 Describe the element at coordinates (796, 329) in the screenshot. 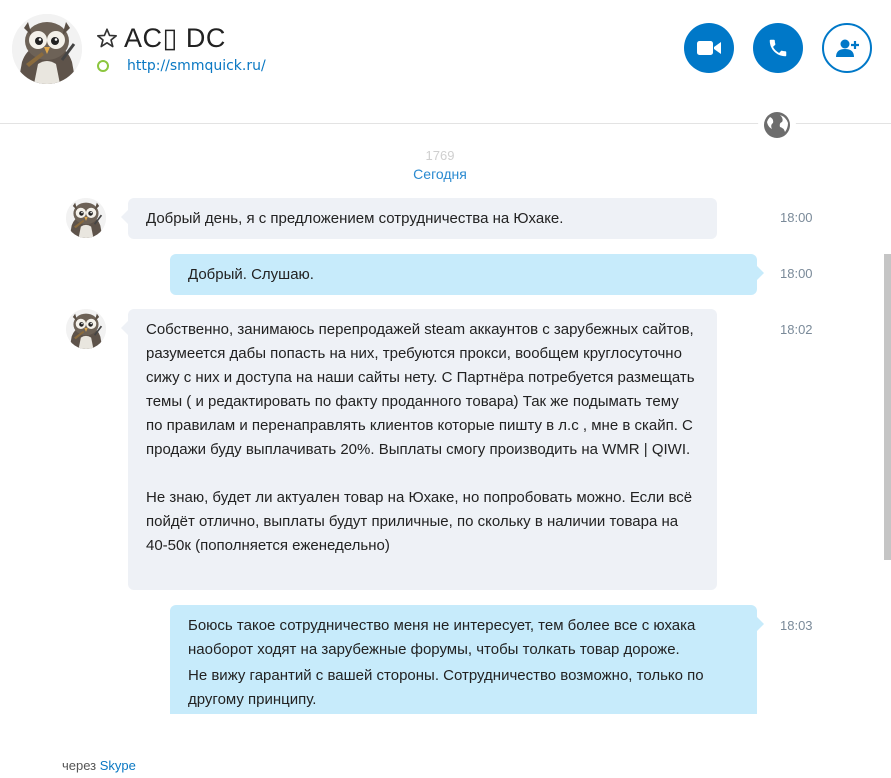

I see `message-time: 18:02` at that location.